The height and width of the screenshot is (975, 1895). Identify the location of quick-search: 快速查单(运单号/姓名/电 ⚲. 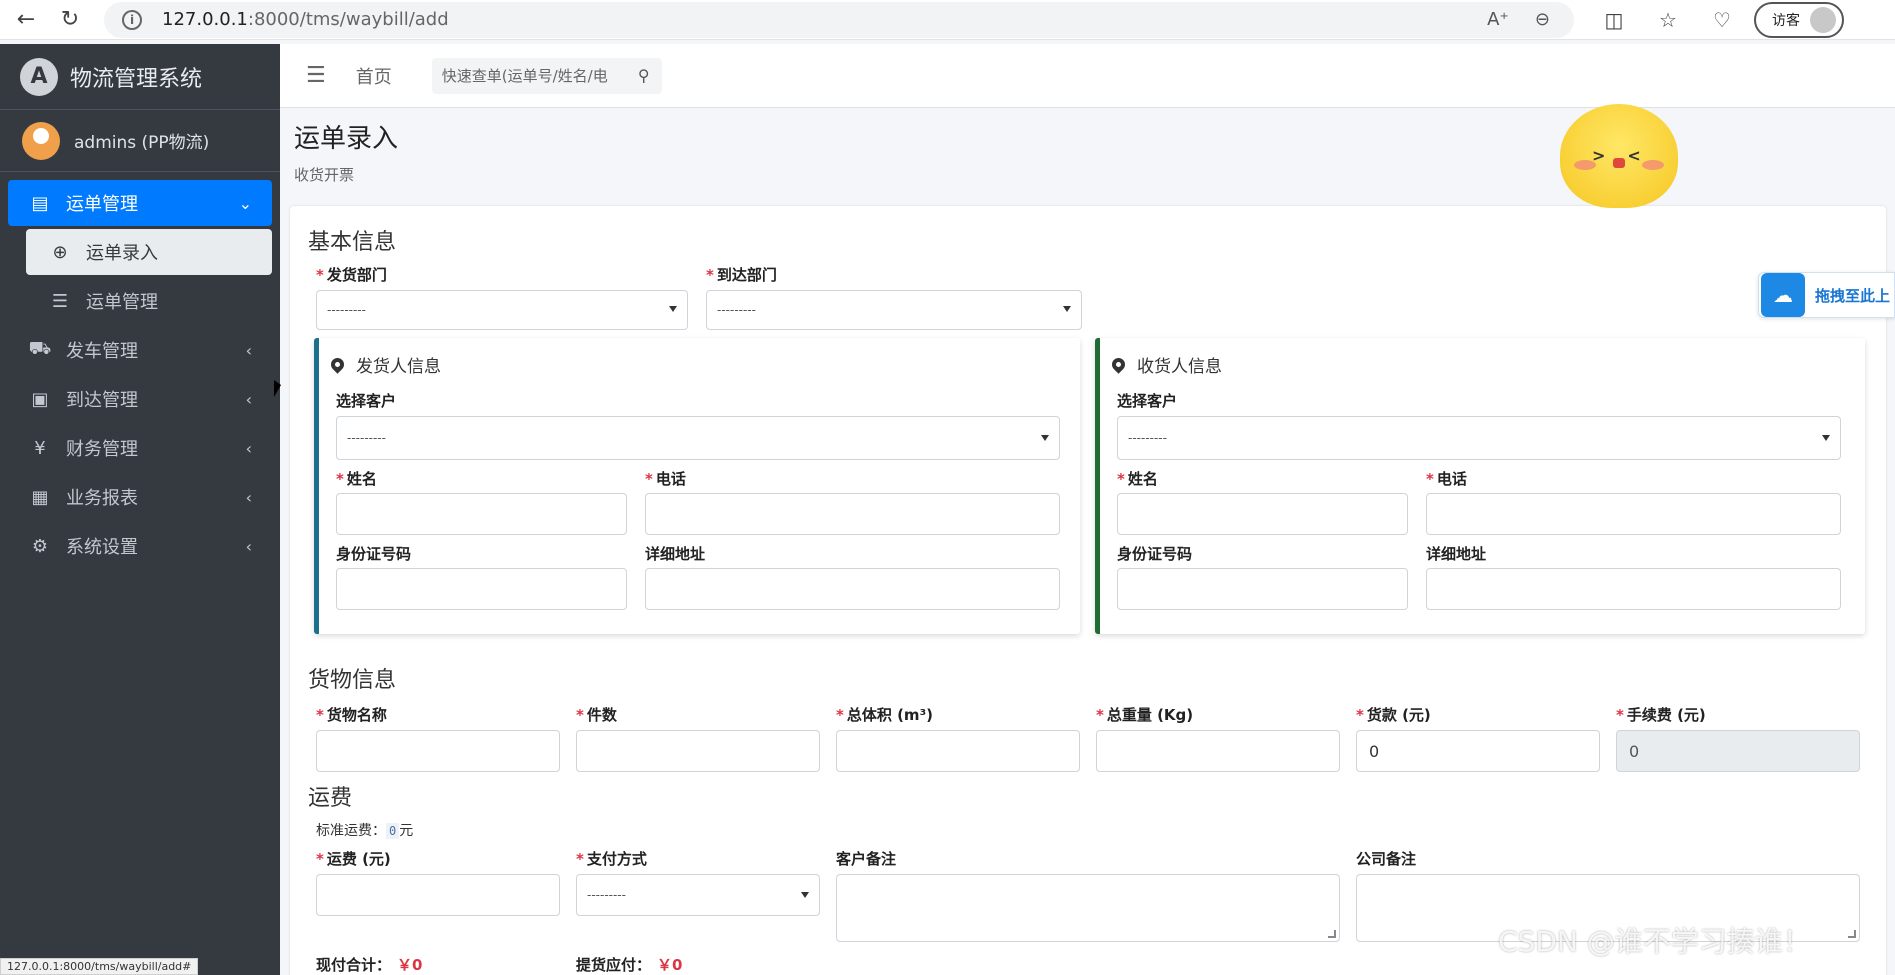
(546, 75).